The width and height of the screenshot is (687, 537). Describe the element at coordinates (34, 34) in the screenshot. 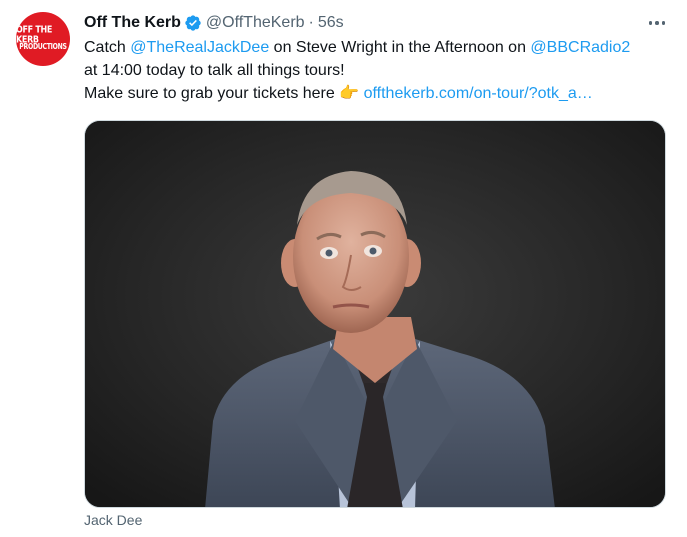

I see `avatar-logo-line1: OFF THE KERB` at that location.